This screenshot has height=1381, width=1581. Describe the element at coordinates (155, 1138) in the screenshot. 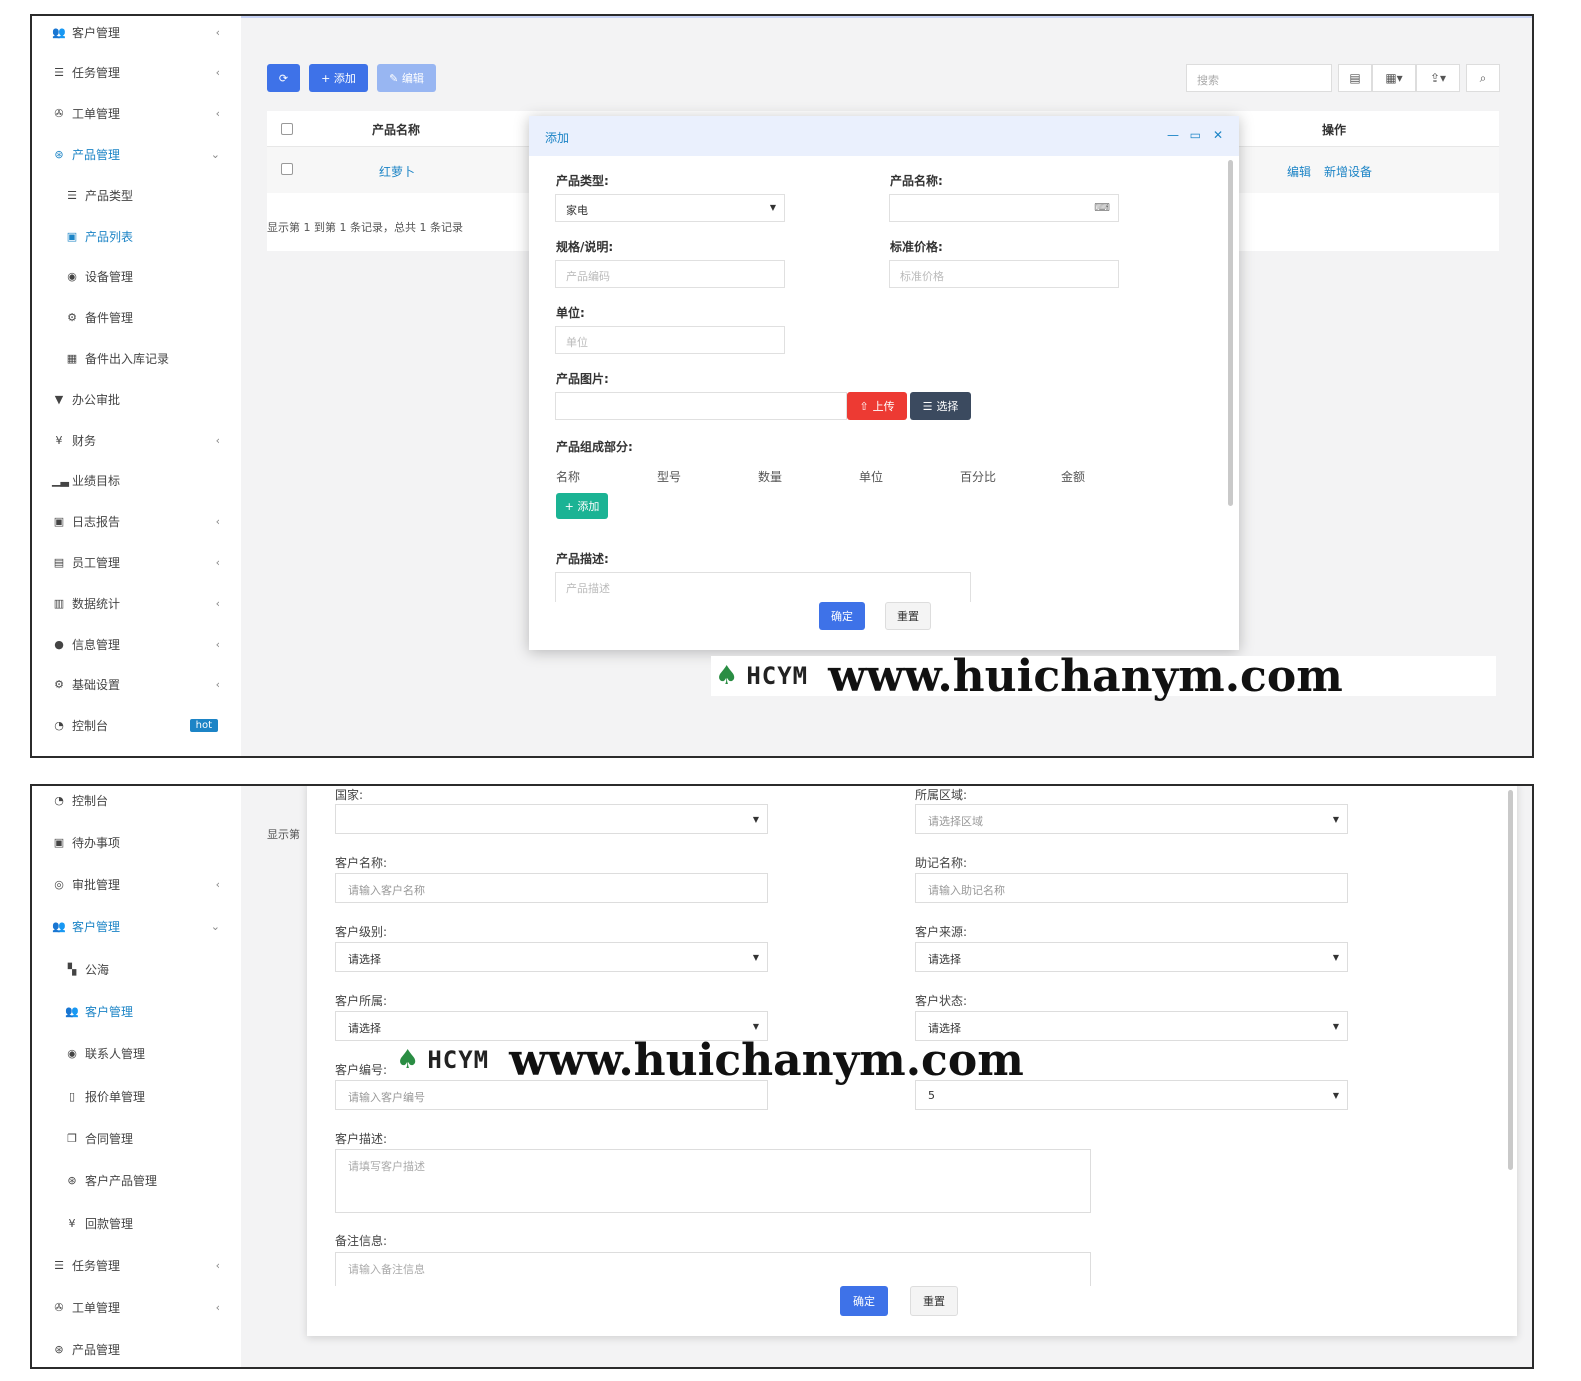

I see `sidebar-item: ❐ 合同管理` at that location.